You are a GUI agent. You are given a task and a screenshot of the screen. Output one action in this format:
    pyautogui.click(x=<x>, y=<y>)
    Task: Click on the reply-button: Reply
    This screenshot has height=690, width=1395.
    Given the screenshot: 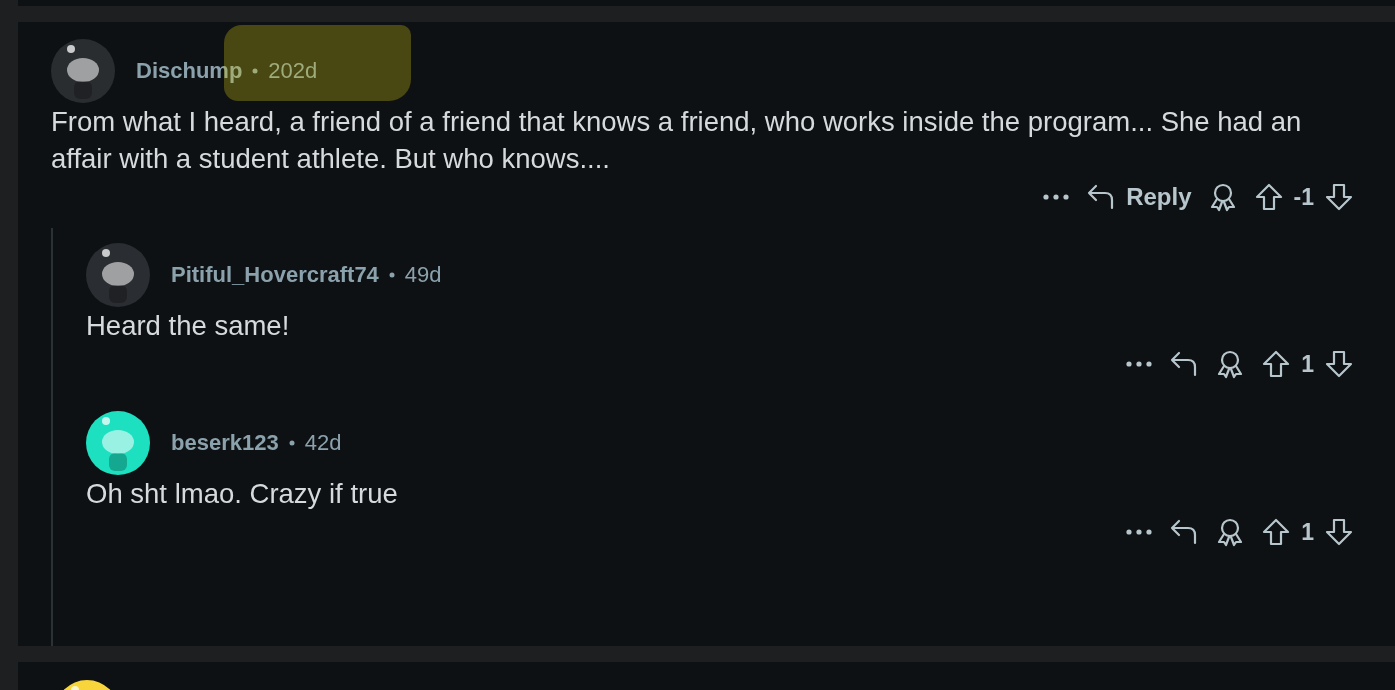 What is the action you would take?
    pyautogui.click(x=1139, y=197)
    